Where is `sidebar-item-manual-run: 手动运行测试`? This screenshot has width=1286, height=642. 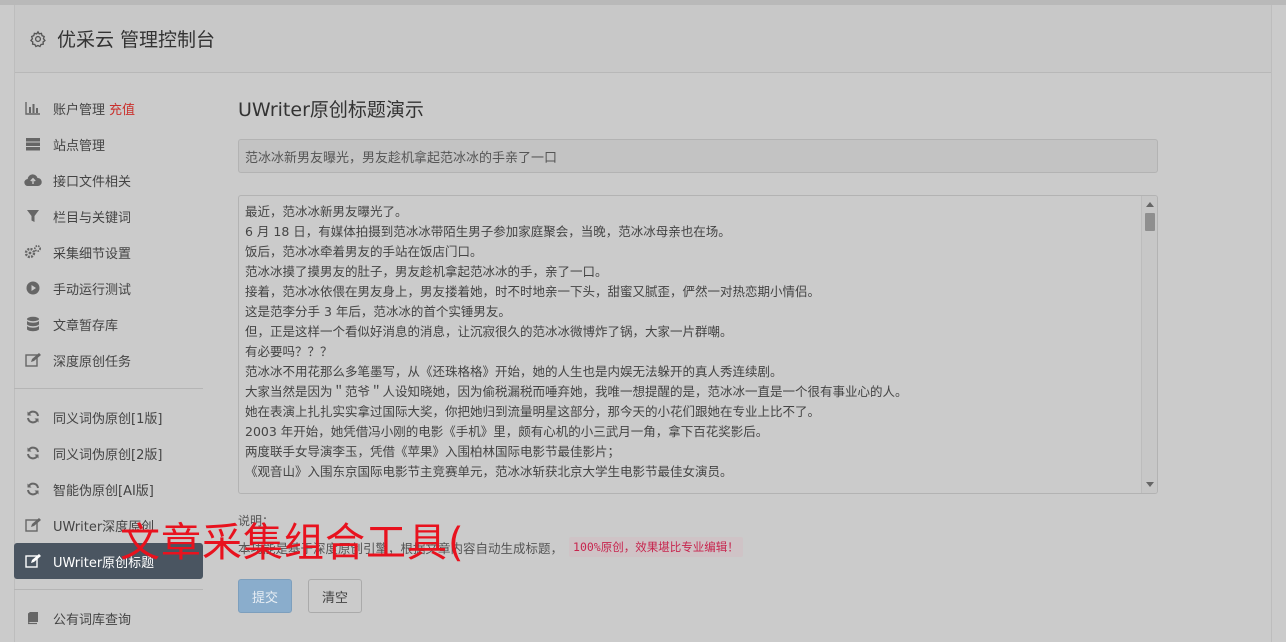 sidebar-item-manual-run: 手动运行测试 is located at coordinates (108, 288).